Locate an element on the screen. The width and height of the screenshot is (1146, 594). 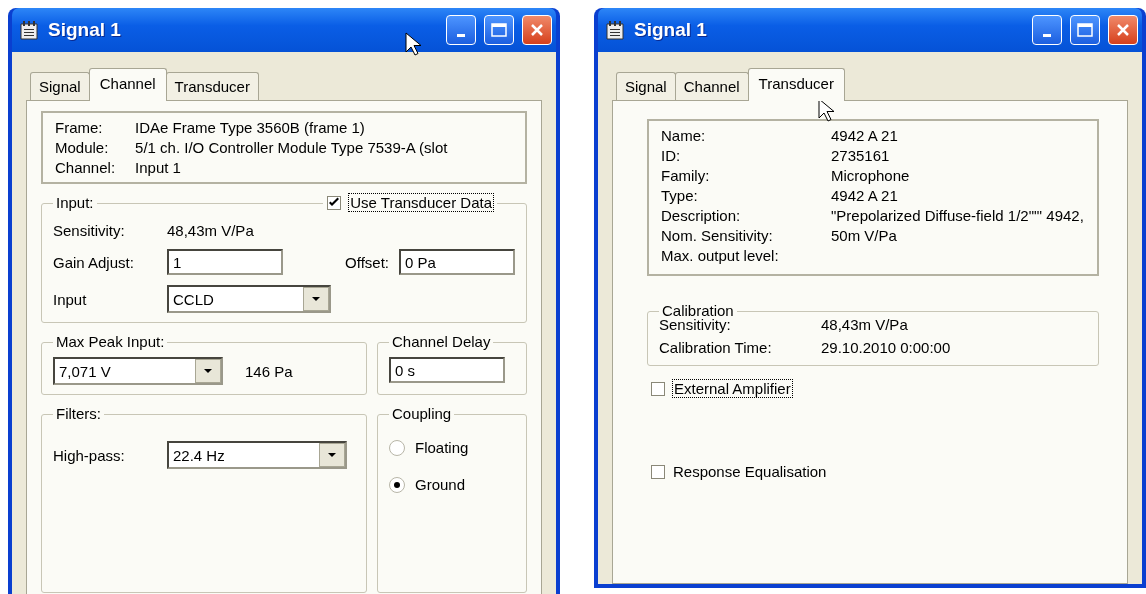
field-label: Frame: is located at coordinates (79, 127).